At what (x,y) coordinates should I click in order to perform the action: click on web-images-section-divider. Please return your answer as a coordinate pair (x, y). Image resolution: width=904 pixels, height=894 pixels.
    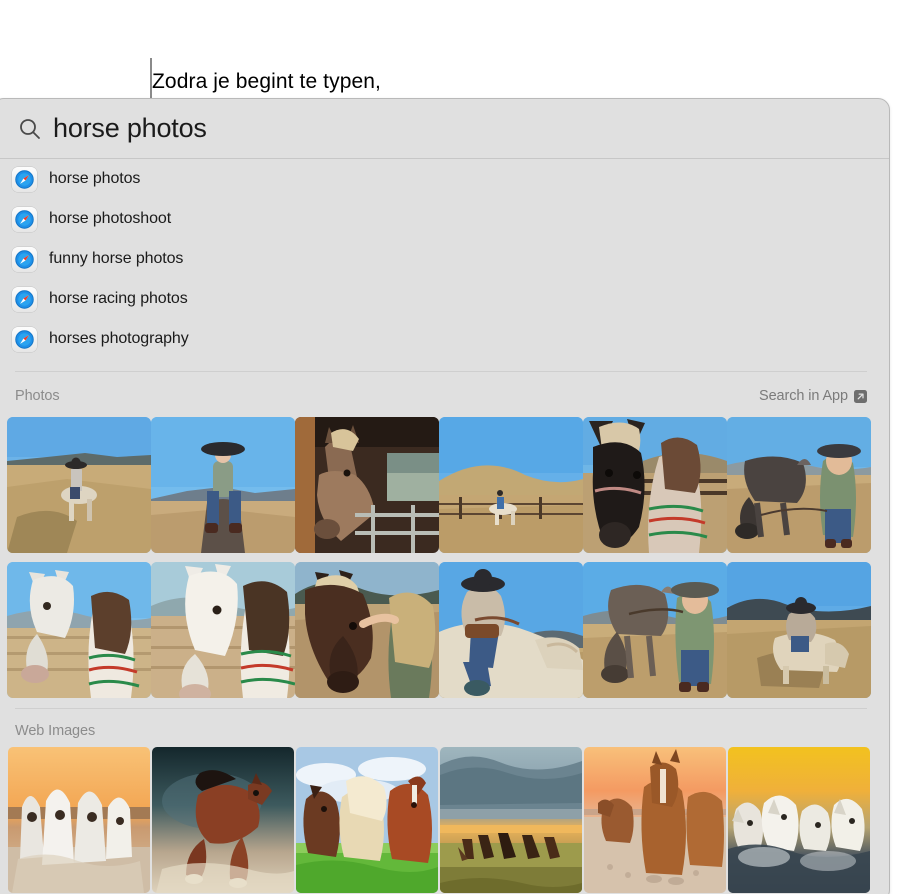
    Looking at the image, I should click on (441, 708).